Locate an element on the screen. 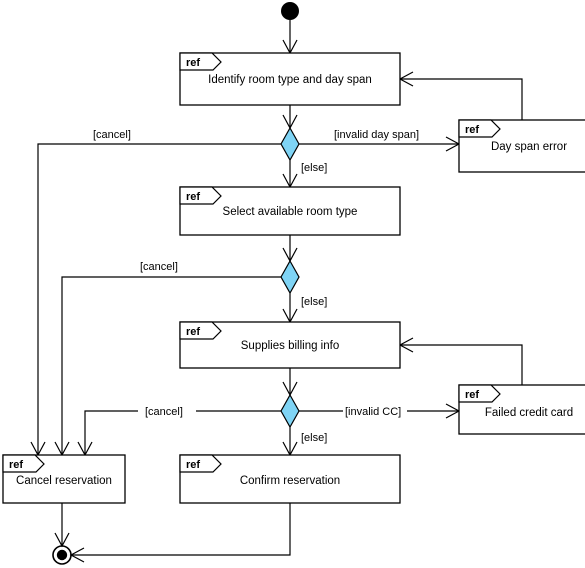 This screenshot has width=585, height=568. guard-cancel-3-overlay: [cancel] is located at coordinates (164, 412).